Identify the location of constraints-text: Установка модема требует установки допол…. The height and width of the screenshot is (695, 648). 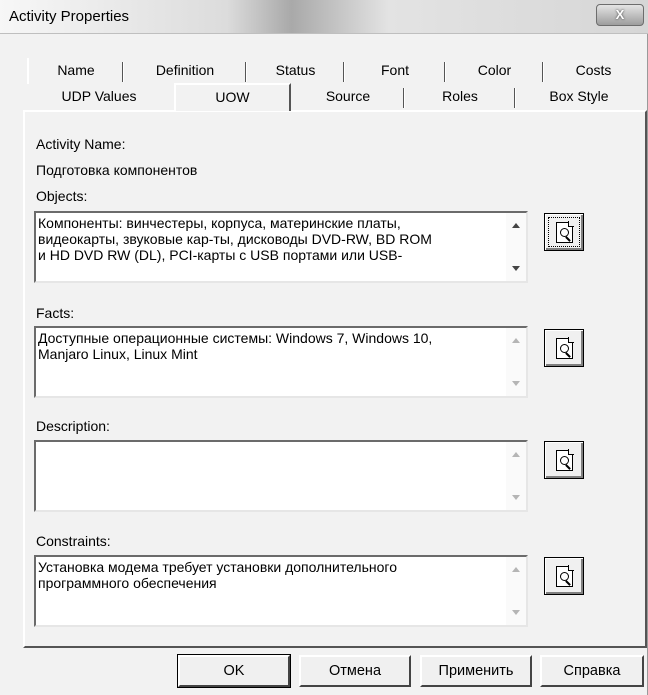
(217, 575).